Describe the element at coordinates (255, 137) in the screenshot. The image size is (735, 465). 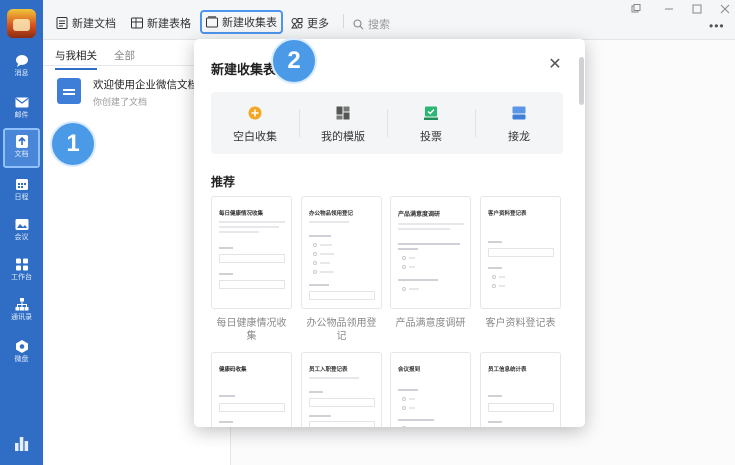
I see `action-label: 空白收集` at that location.